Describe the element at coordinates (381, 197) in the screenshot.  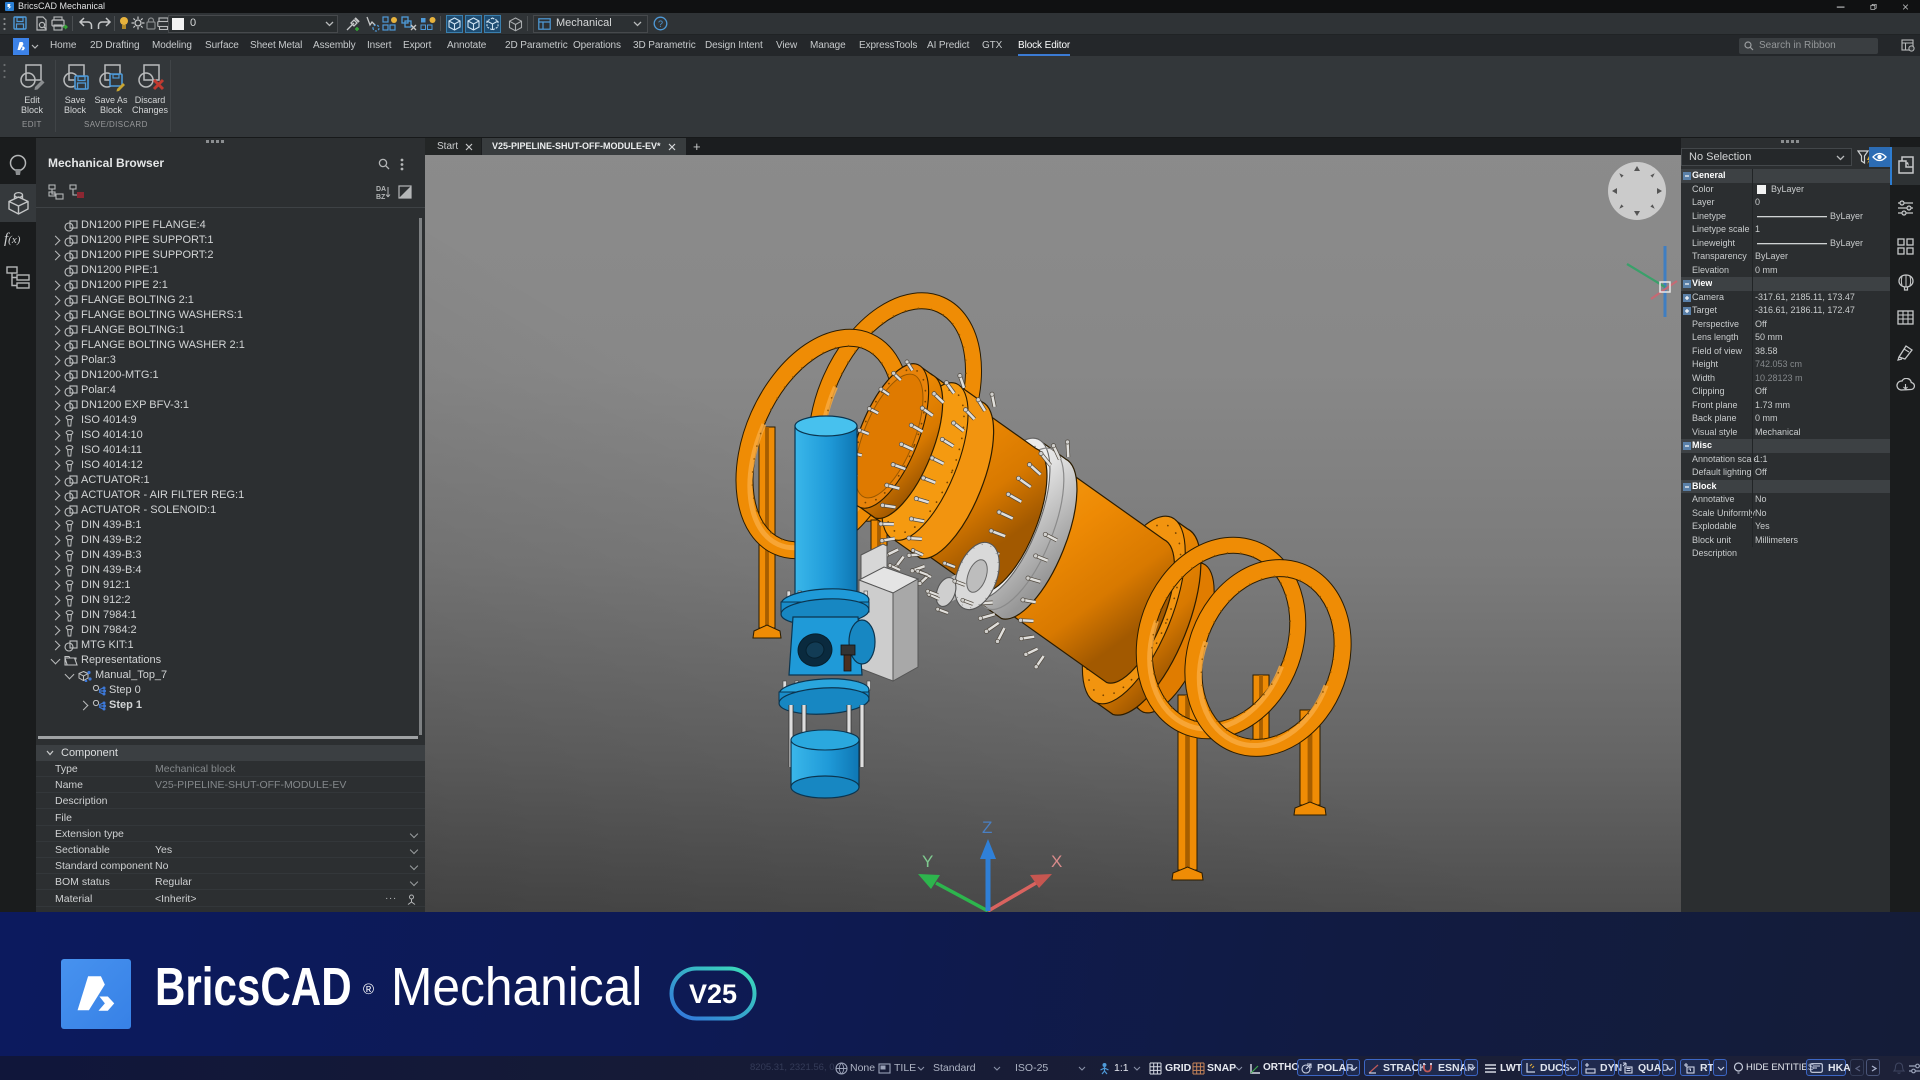
I see `svg-text: BZ` at that location.